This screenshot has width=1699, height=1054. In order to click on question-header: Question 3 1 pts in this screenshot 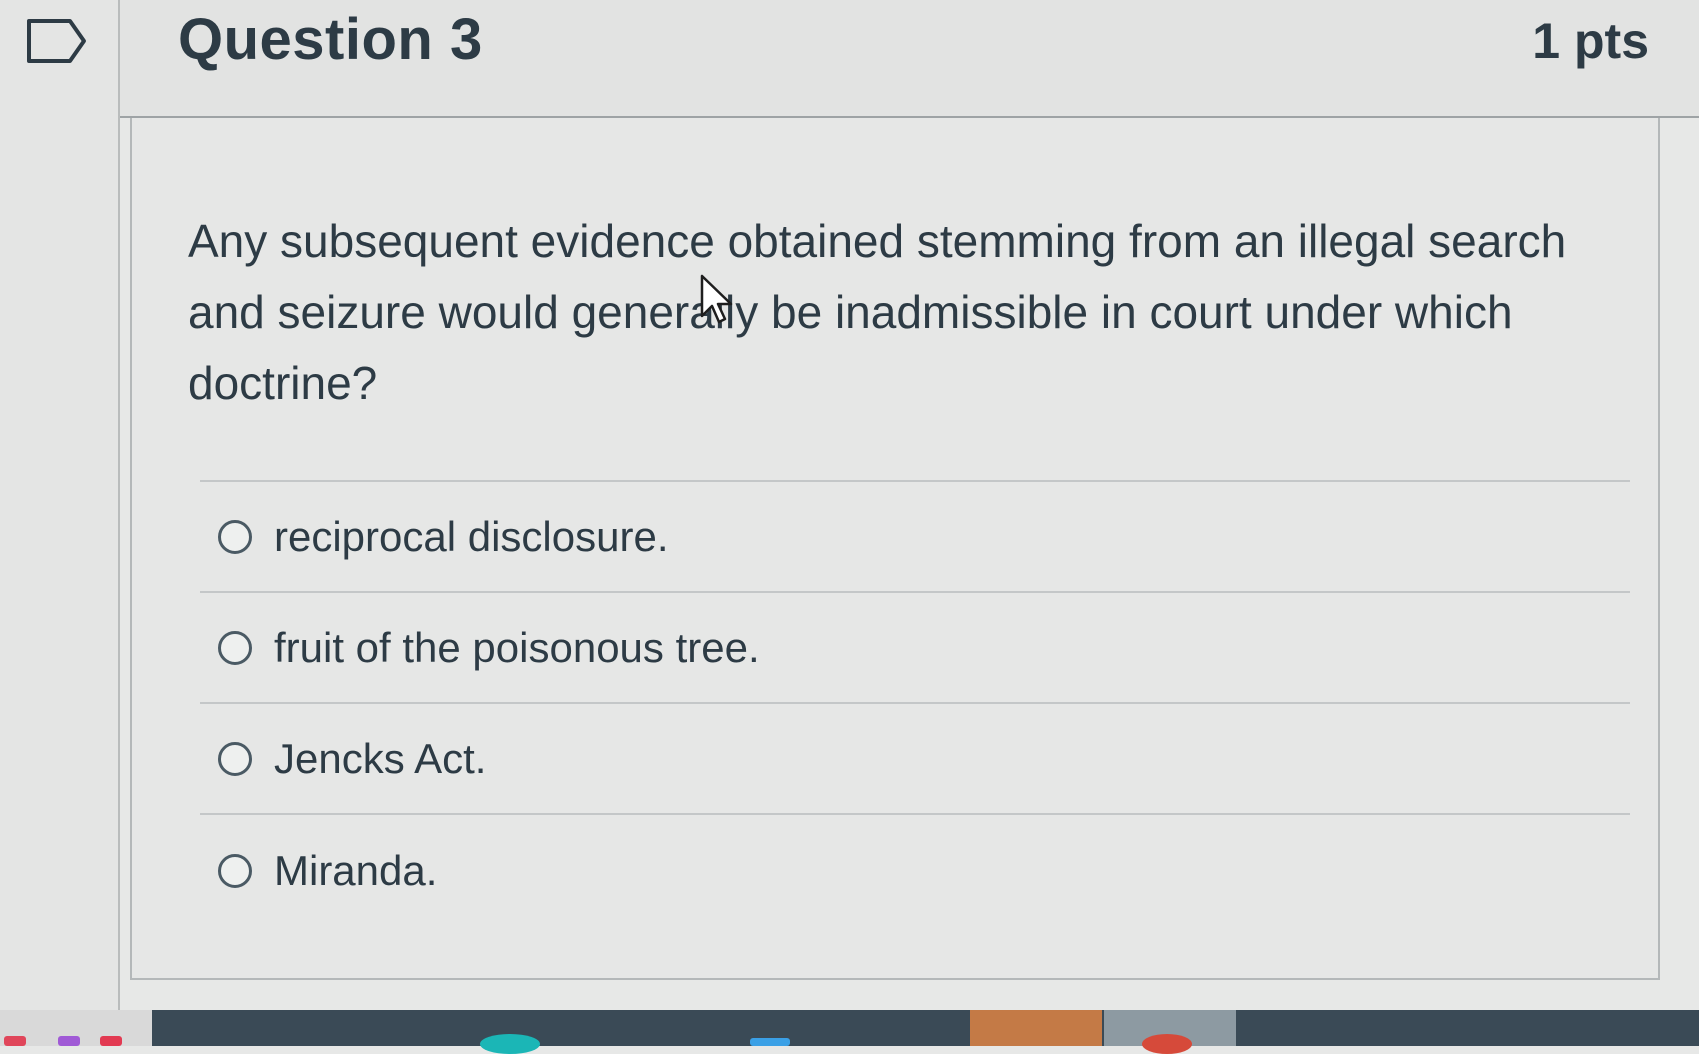, I will do `click(909, 59)`.